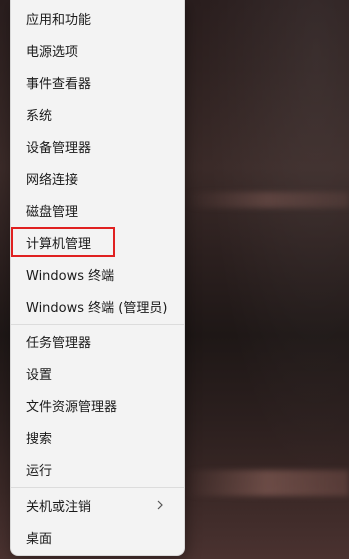 The height and width of the screenshot is (559, 349). Describe the element at coordinates (98, 82) in the screenshot. I see `menu-item-event-viewer: 事件查看器` at that location.